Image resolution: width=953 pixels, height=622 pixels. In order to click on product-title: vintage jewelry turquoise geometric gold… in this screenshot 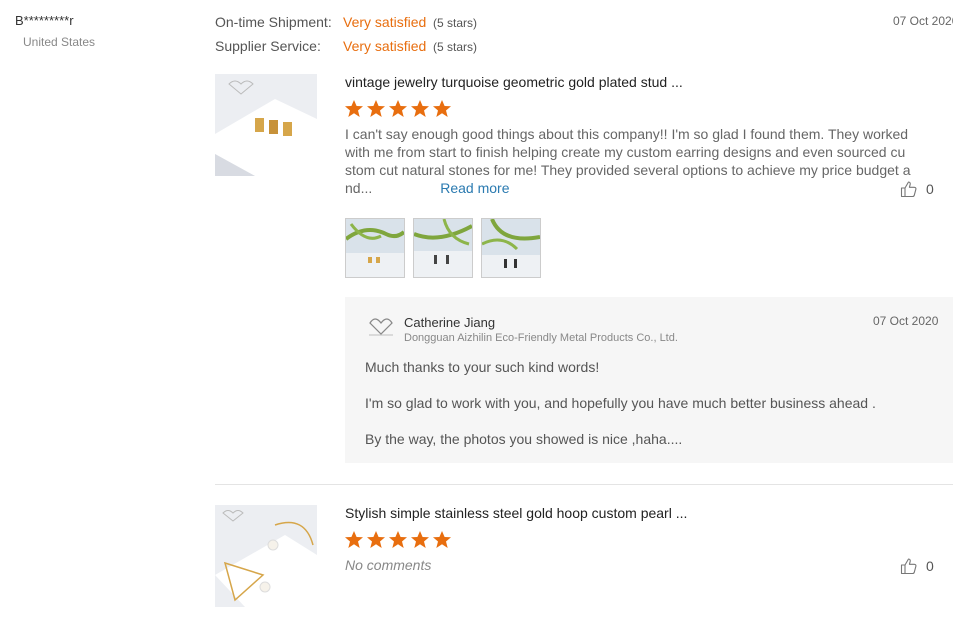, I will do `click(514, 82)`.